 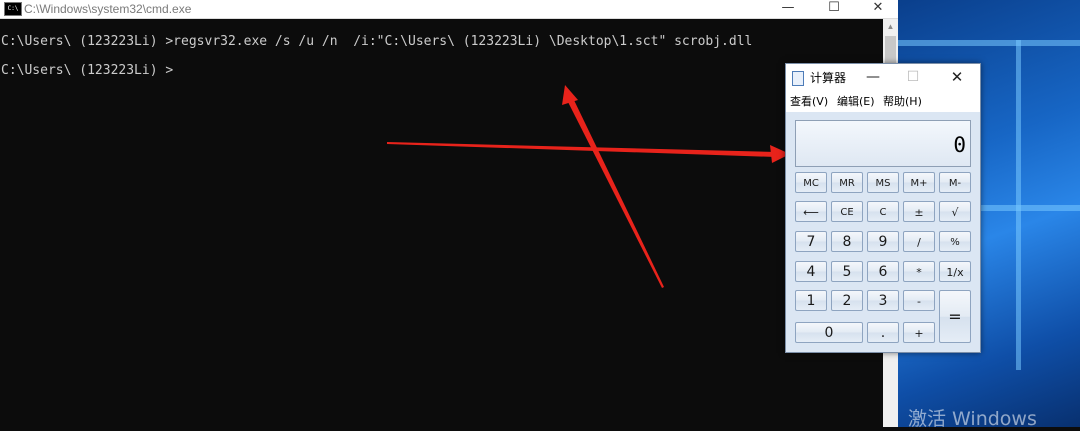 I want to click on ce-button: CE, so click(x=847, y=211).